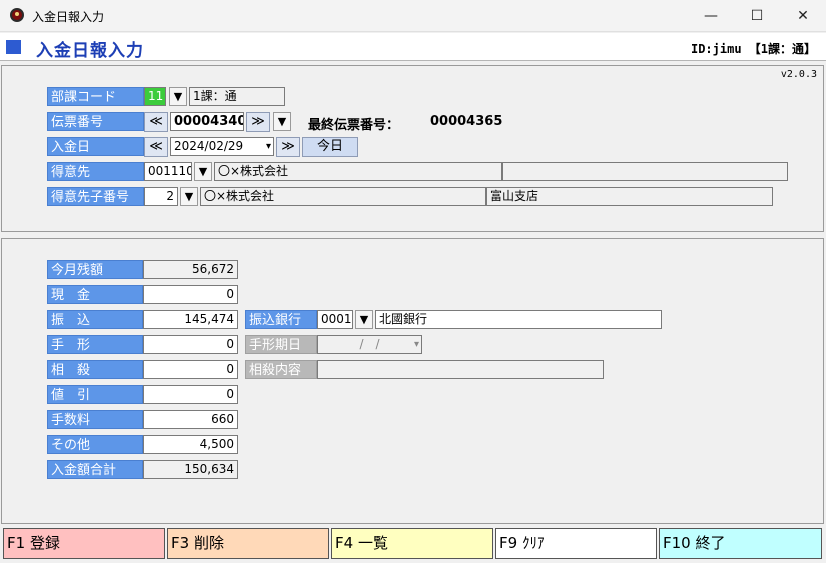 The width and height of the screenshot is (826, 563). What do you see at coordinates (711, 16) in the screenshot?
I see `minimize-button: —` at bounding box center [711, 16].